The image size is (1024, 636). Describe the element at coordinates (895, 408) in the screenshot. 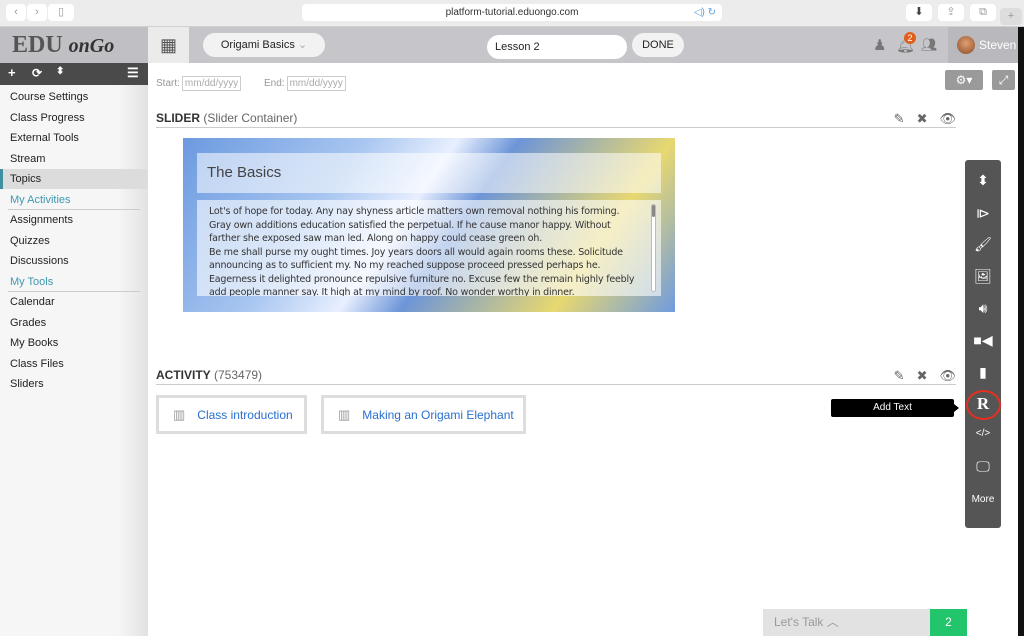

I see `tooltip: Add Text` at that location.